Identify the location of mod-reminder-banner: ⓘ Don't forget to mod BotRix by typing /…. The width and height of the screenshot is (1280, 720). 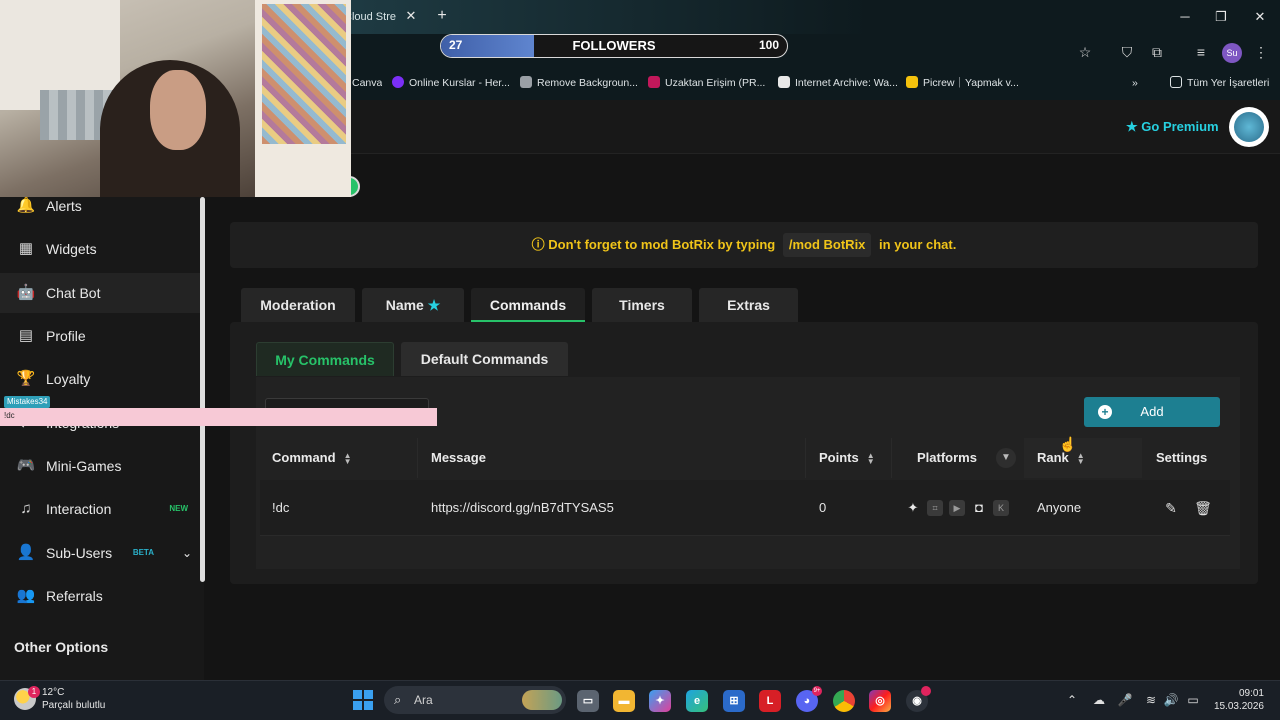
(744, 245).